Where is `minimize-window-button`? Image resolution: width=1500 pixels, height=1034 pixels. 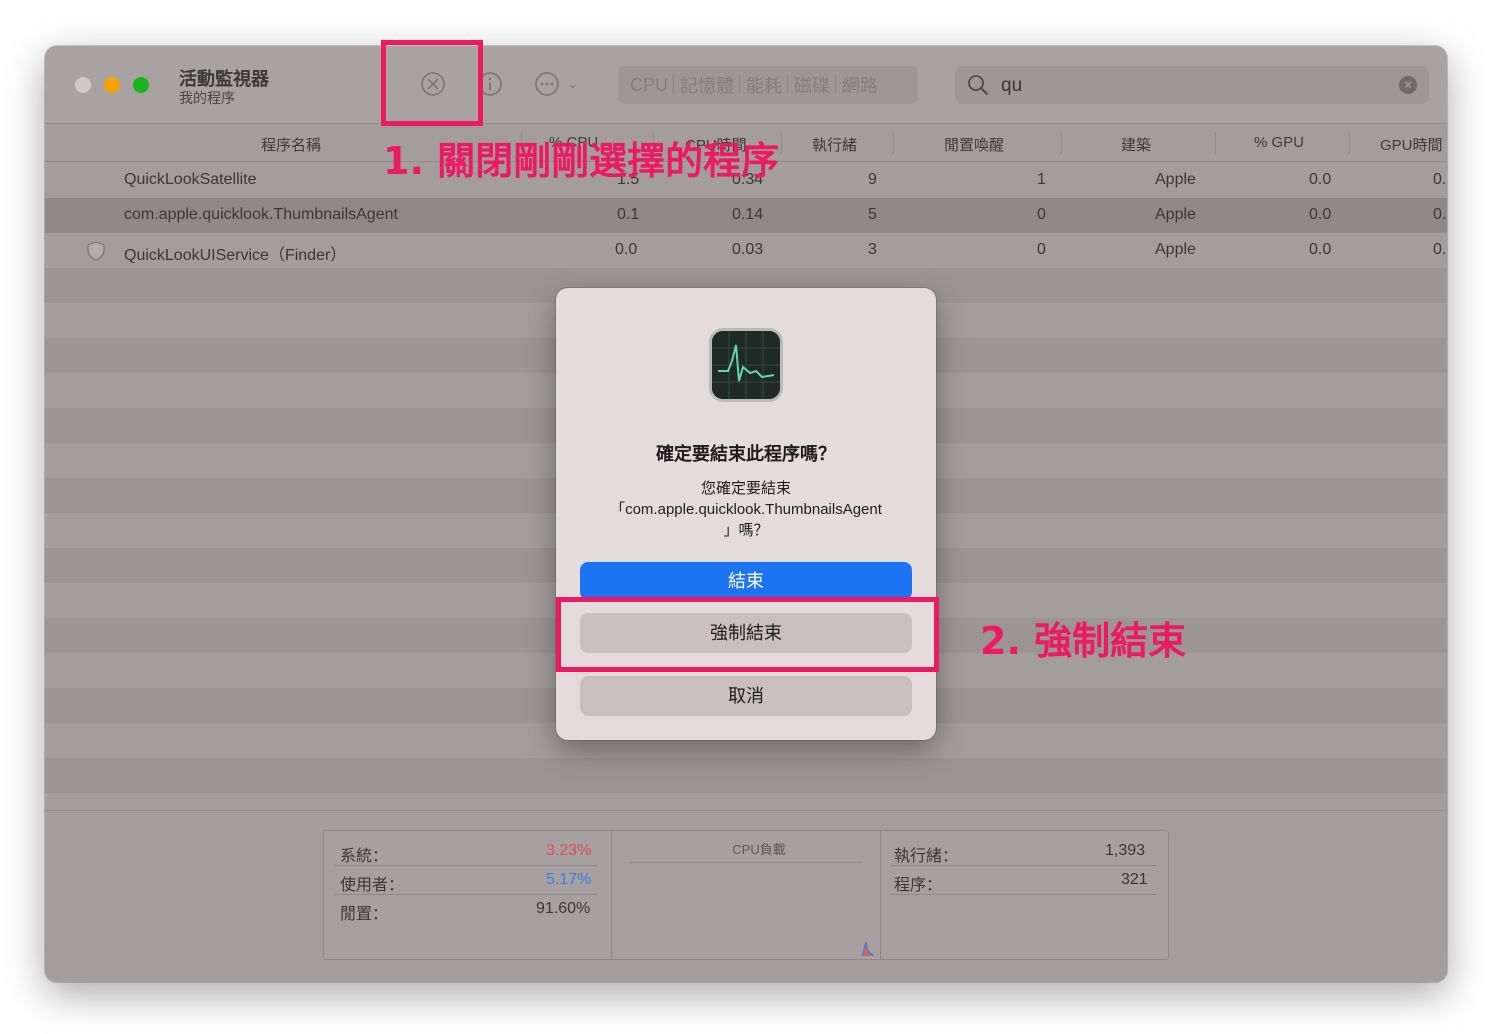
minimize-window-button is located at coordinates (112, 85).